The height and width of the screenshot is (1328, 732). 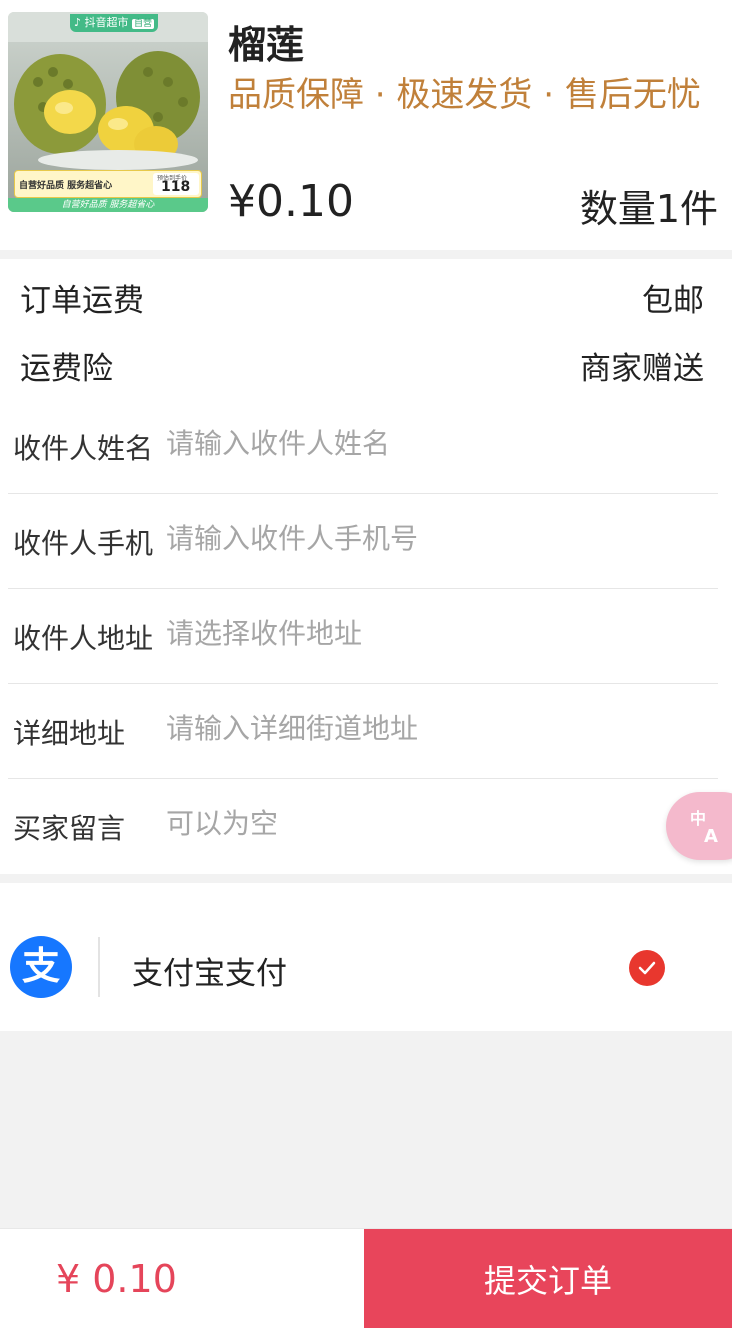 I want to click on bottom-bar: ¥ 0.10 提交订单, so click(x=366, y=1278).